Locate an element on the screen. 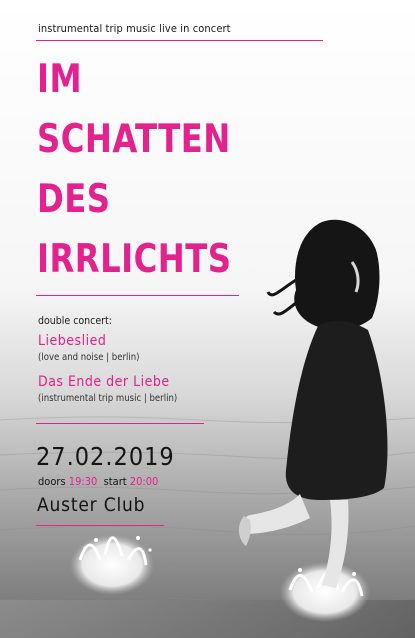  venue-name: Auster Club is located at coordinates (91, 505).